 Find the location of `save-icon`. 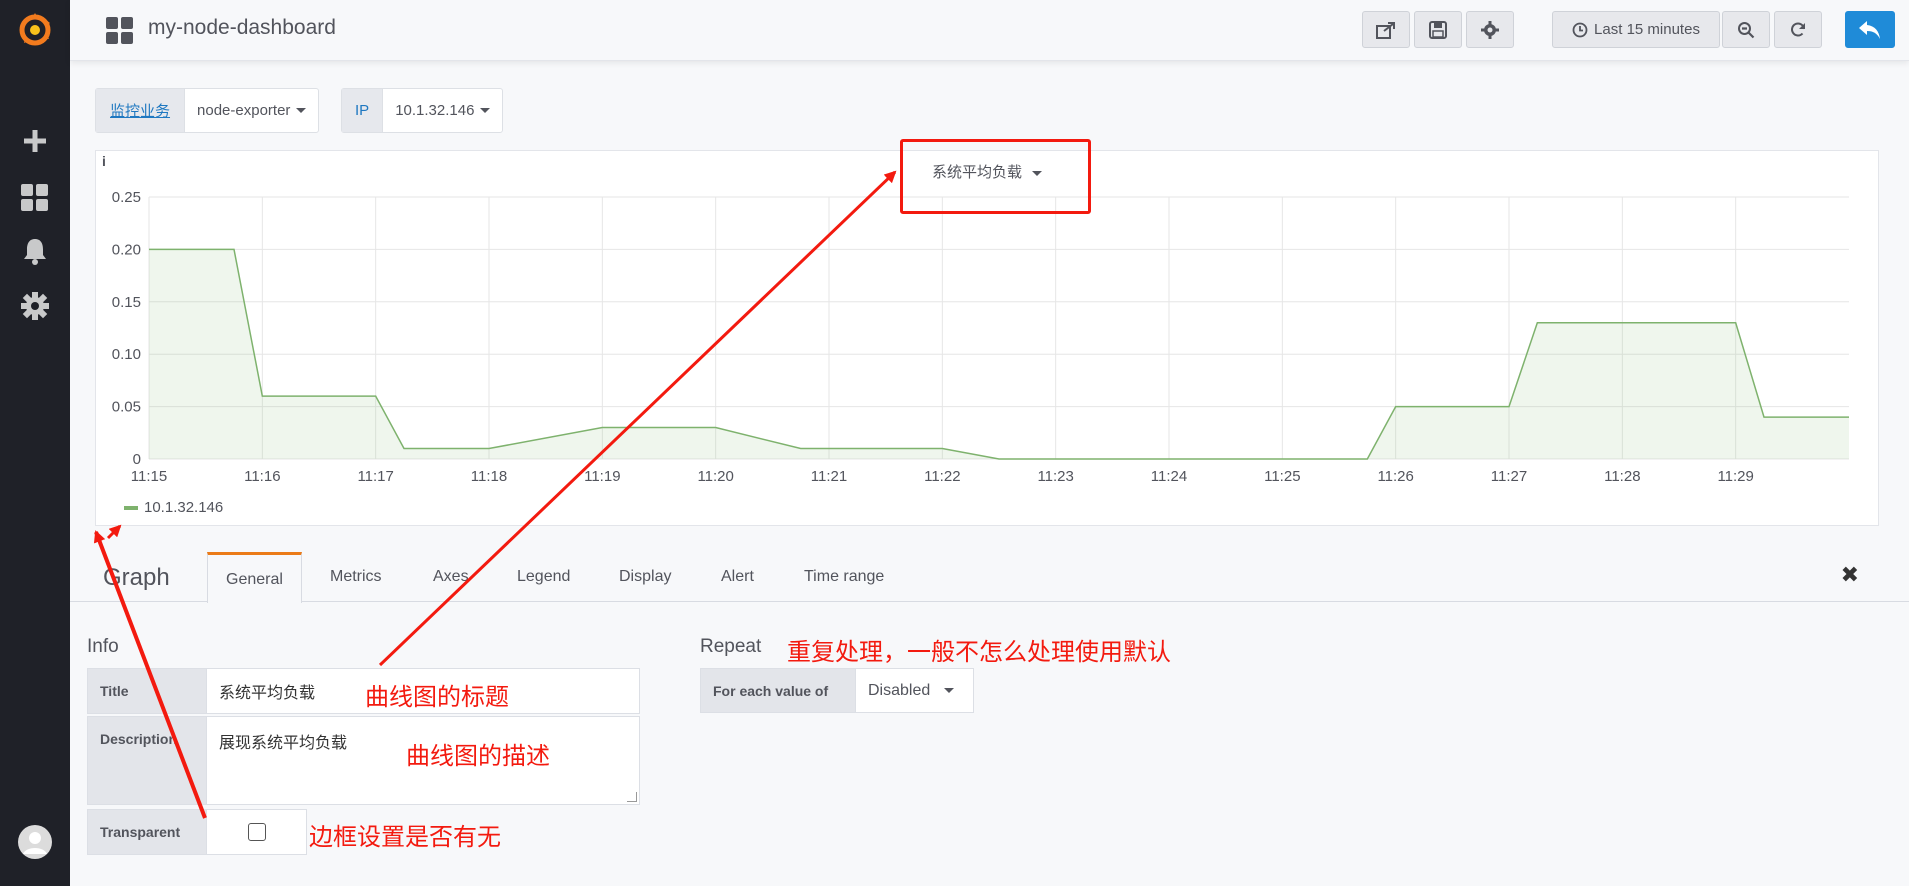

save-icon is located at coordinates (1438, 29).